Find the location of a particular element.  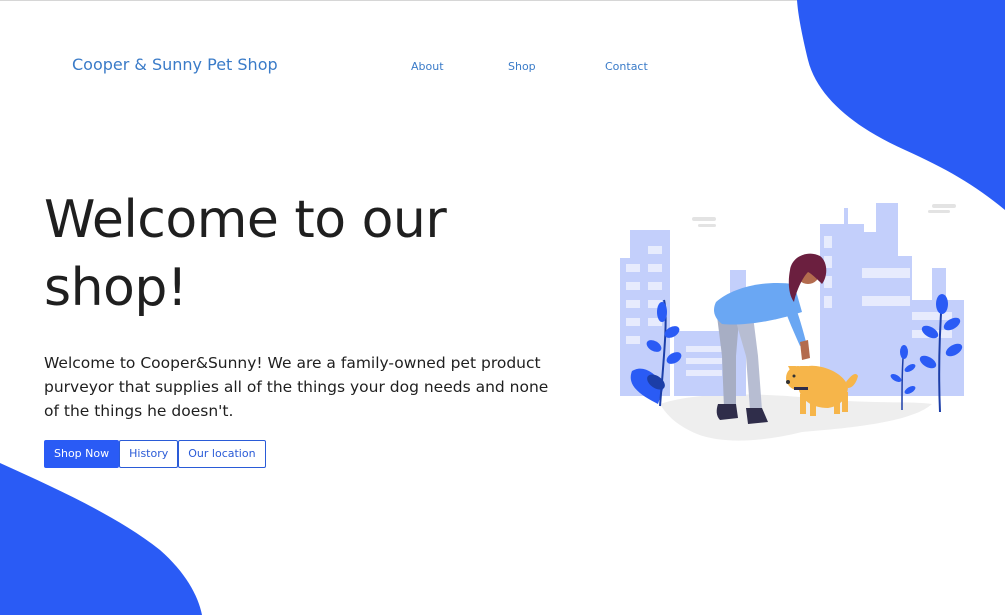

bottom-left-blob is located at coordinates (101, 539).